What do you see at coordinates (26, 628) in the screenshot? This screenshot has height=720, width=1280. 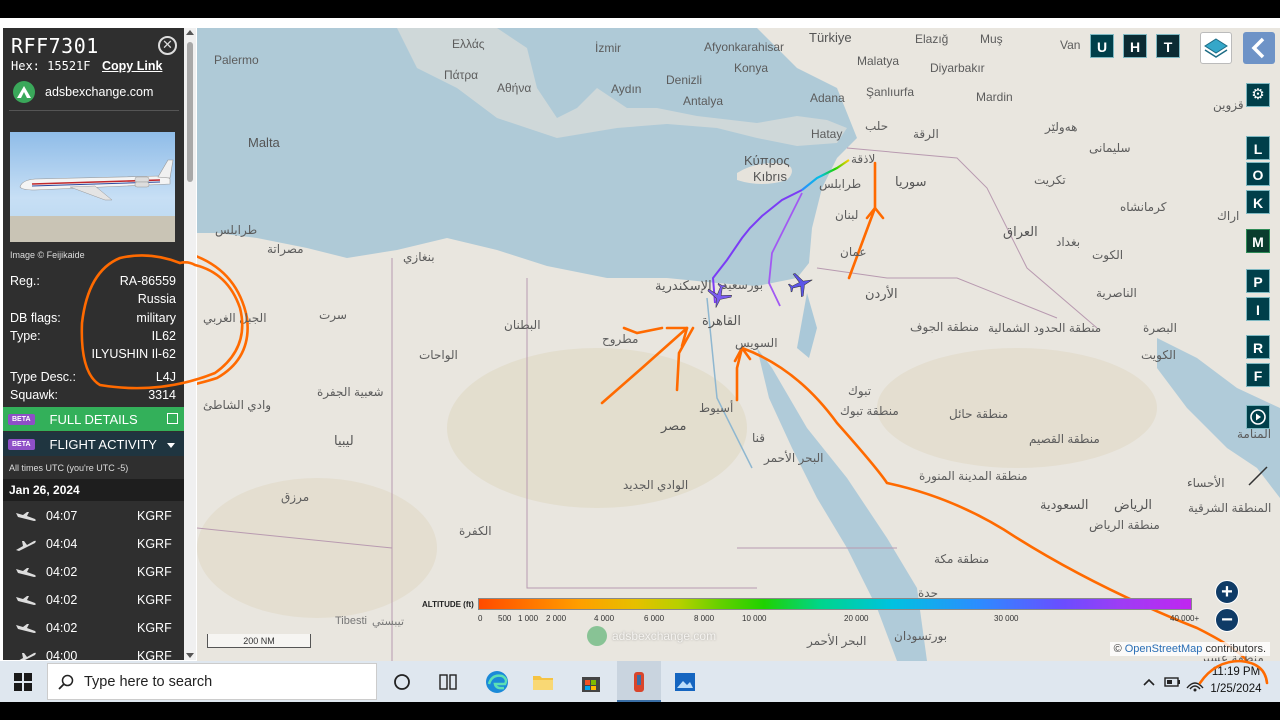 I see `landing-plane-icon` at bounding box center [26, 628].